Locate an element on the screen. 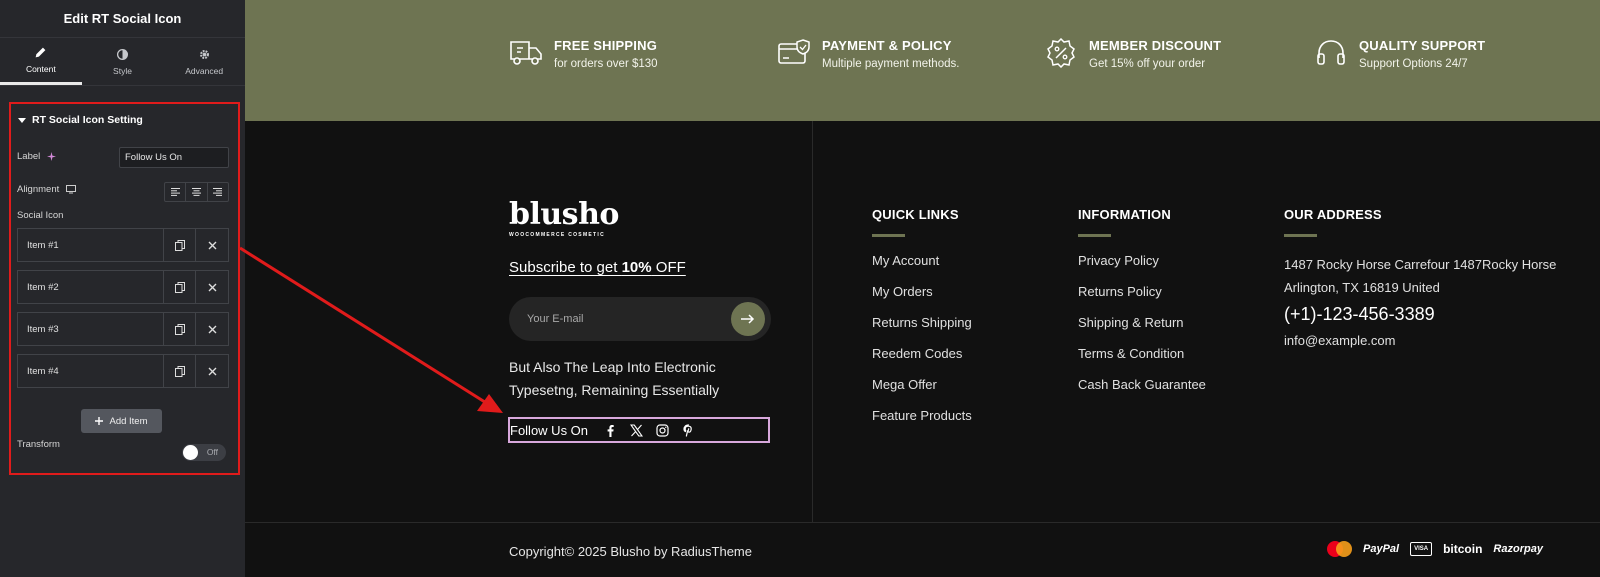 Image resolution: width=1600 pixels, height=577 pixels. label-input is located at coordinates (174, 157).